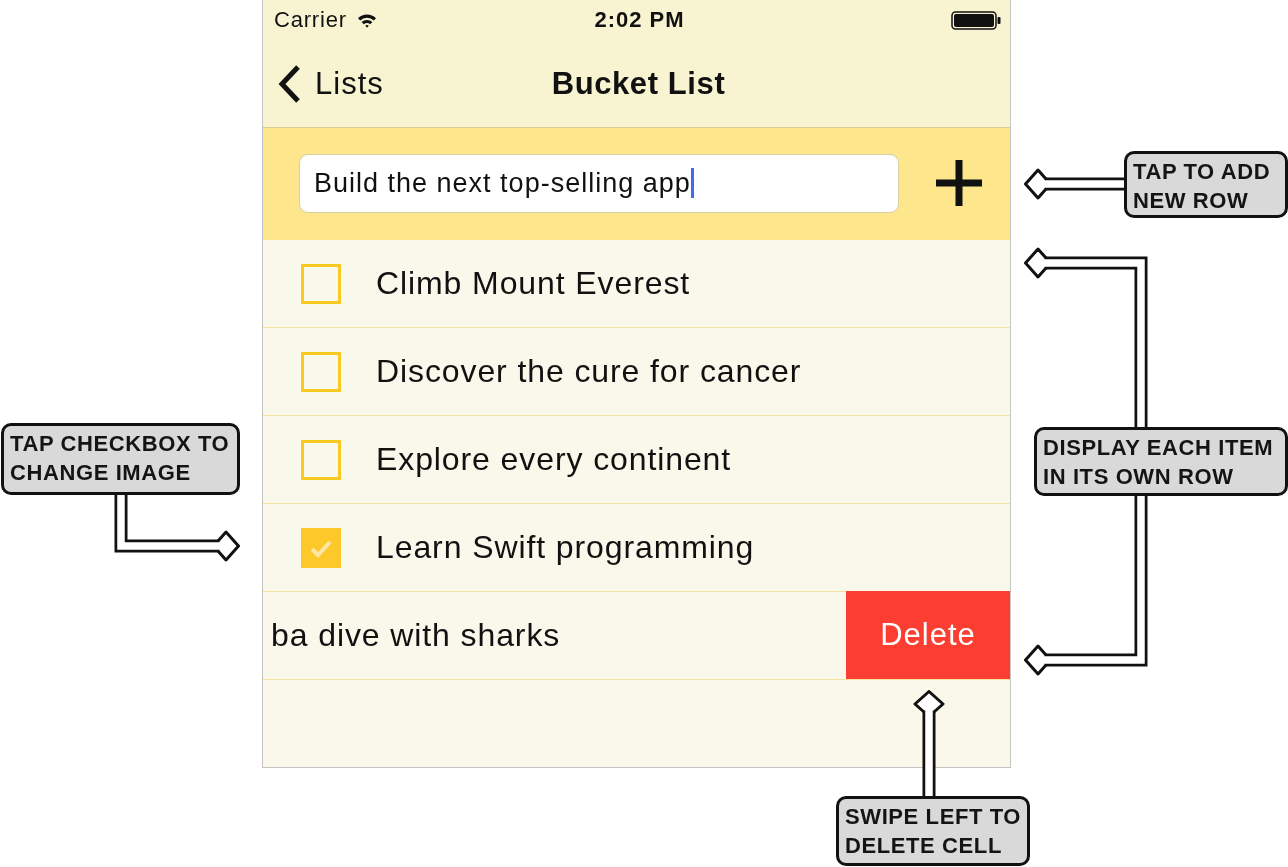 Image resolution: width=1288 pixels, height=867 pixels. Describe the element at coordinates (565, 547) in the screenshot. I see `item-label: Learn Swift programming` at that location.